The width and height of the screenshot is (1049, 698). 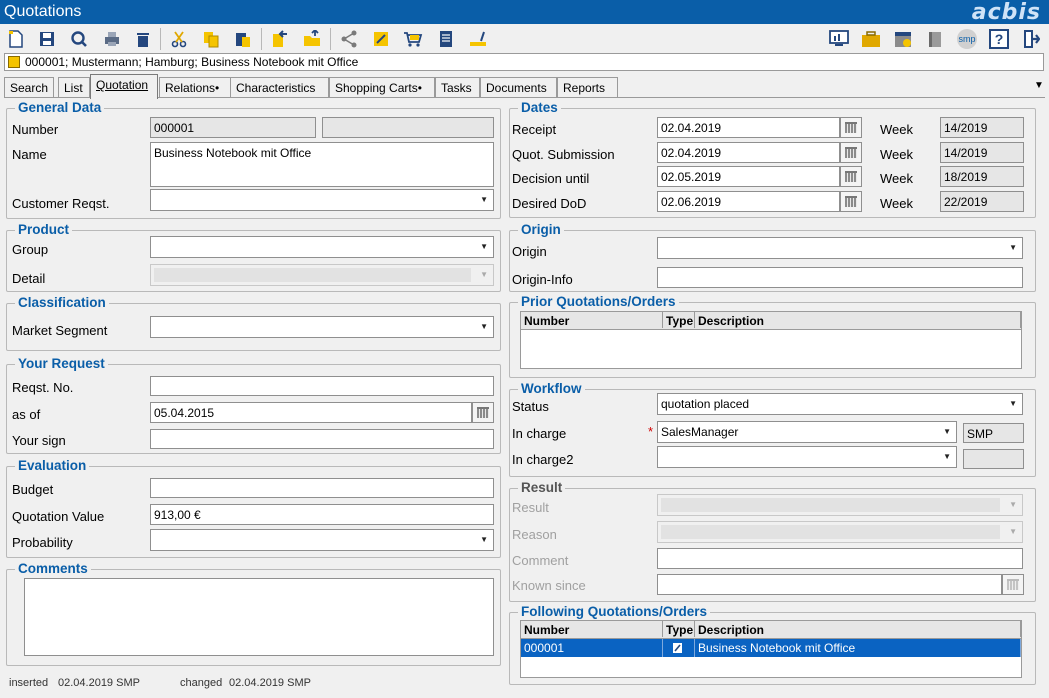 I want to click on result-comment-field, so click(x=840, y=558).